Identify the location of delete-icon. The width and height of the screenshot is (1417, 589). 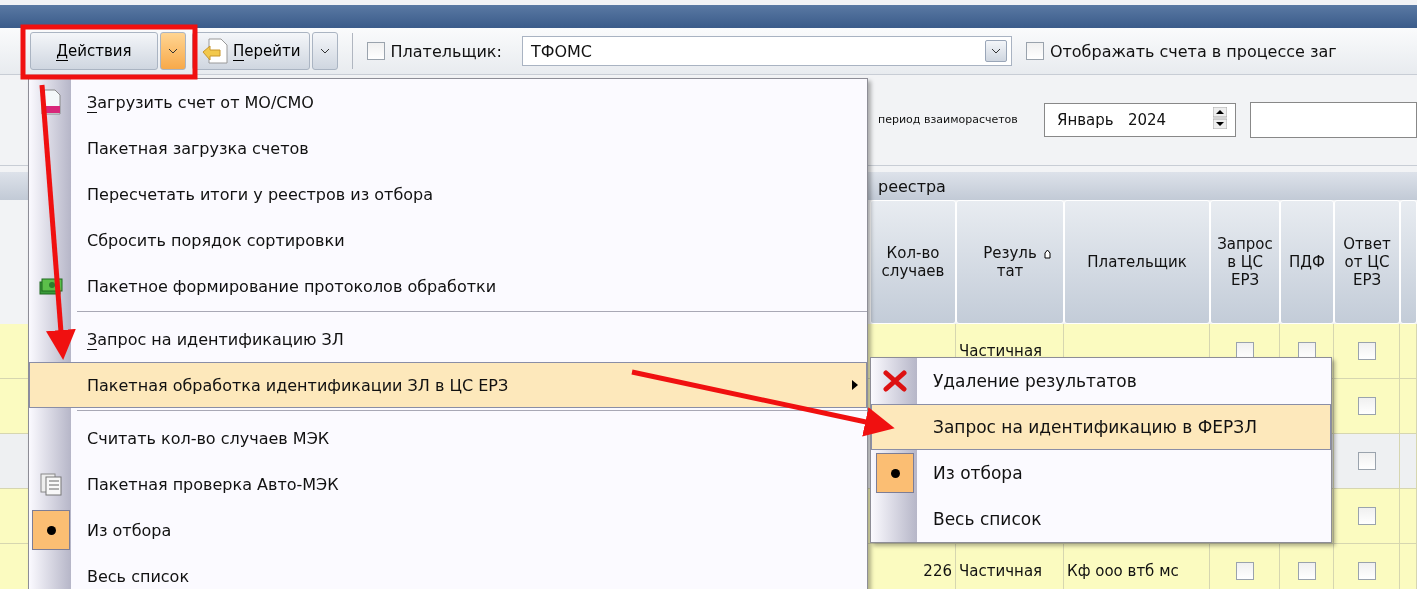
(895, 381).